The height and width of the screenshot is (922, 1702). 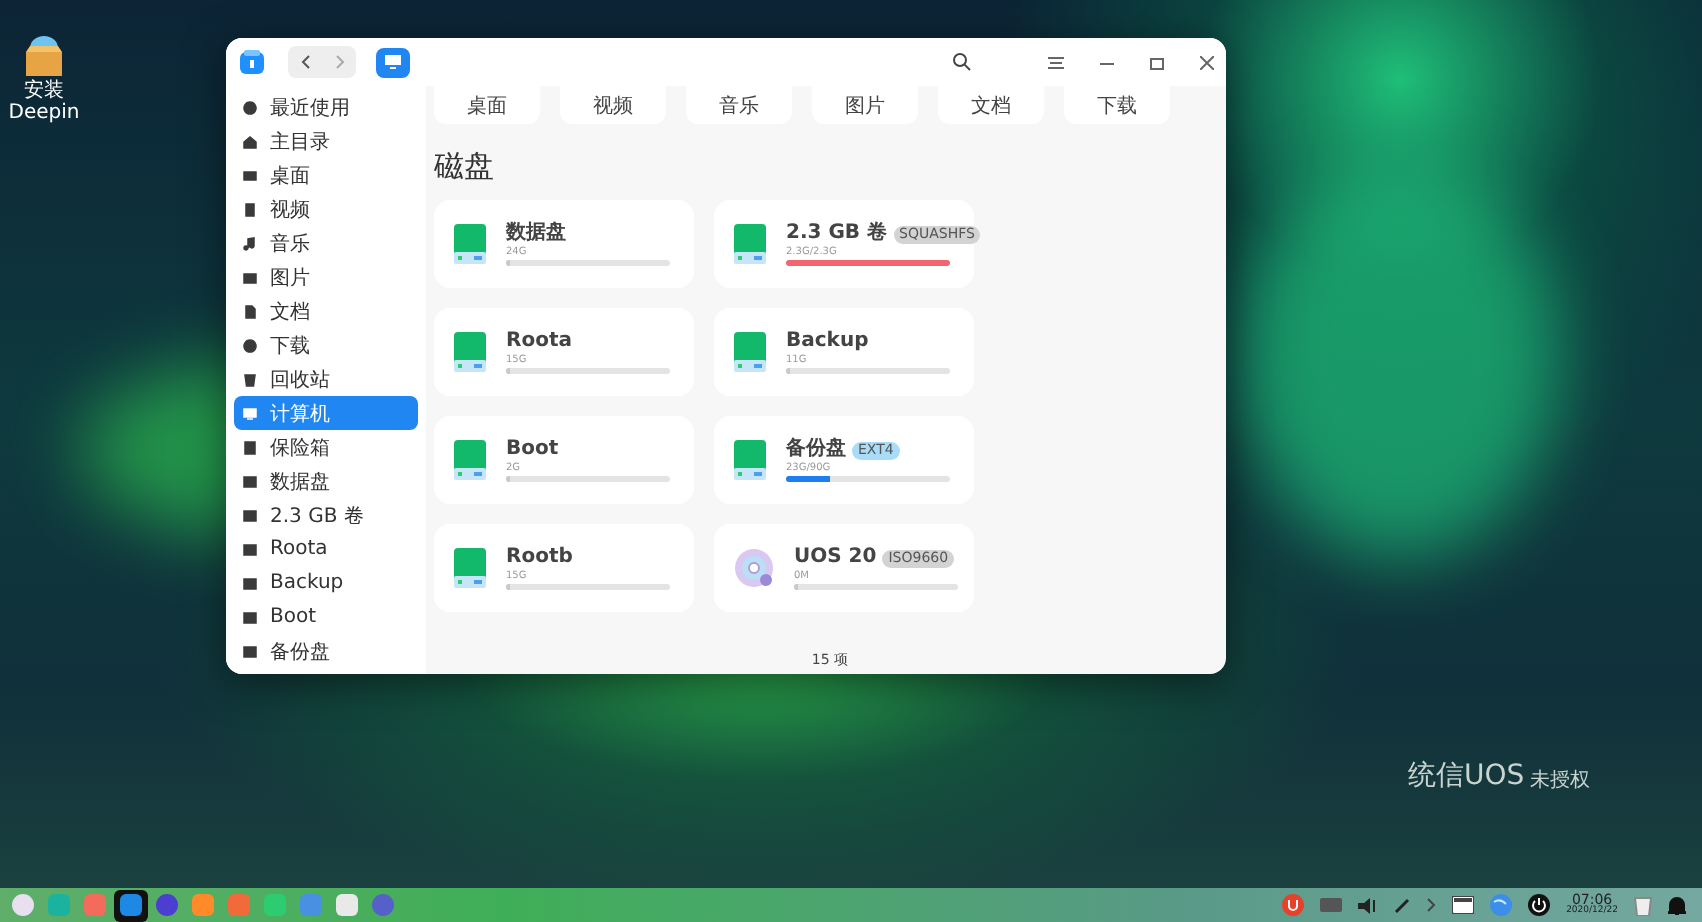 What do you see at coordinates (326, 651) in the screenshot?
I see `sidebar-item: 备份盘` at bounding box center [326, 651].